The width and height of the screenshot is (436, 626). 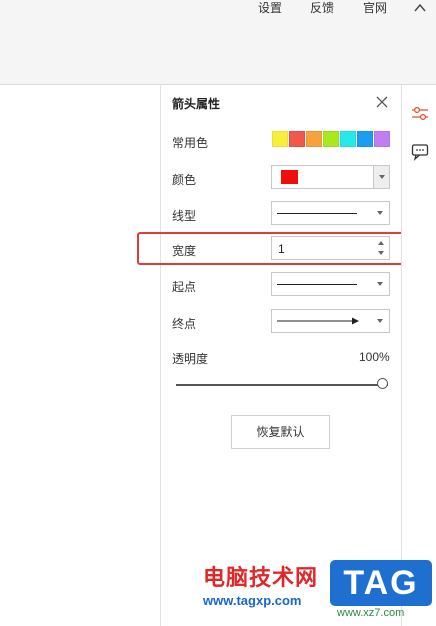 What do you see at coordinates (190, 359) in the screenshot?
I see `opacity-label: 透明度` at bounding box center [190, 359].